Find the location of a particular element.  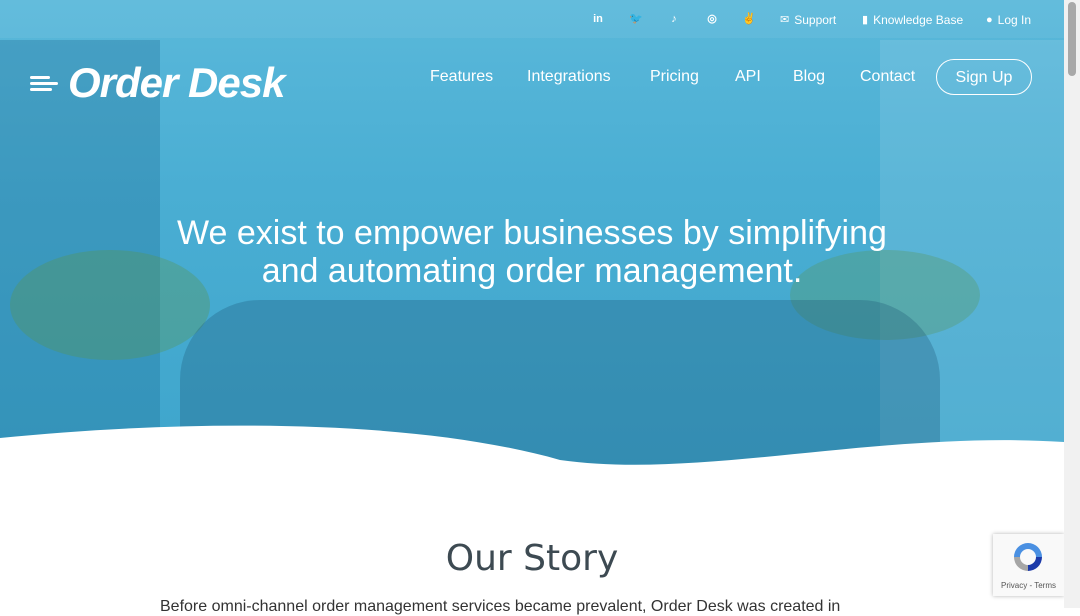

nav-blog: Blog is located at coordinates (809, 77).